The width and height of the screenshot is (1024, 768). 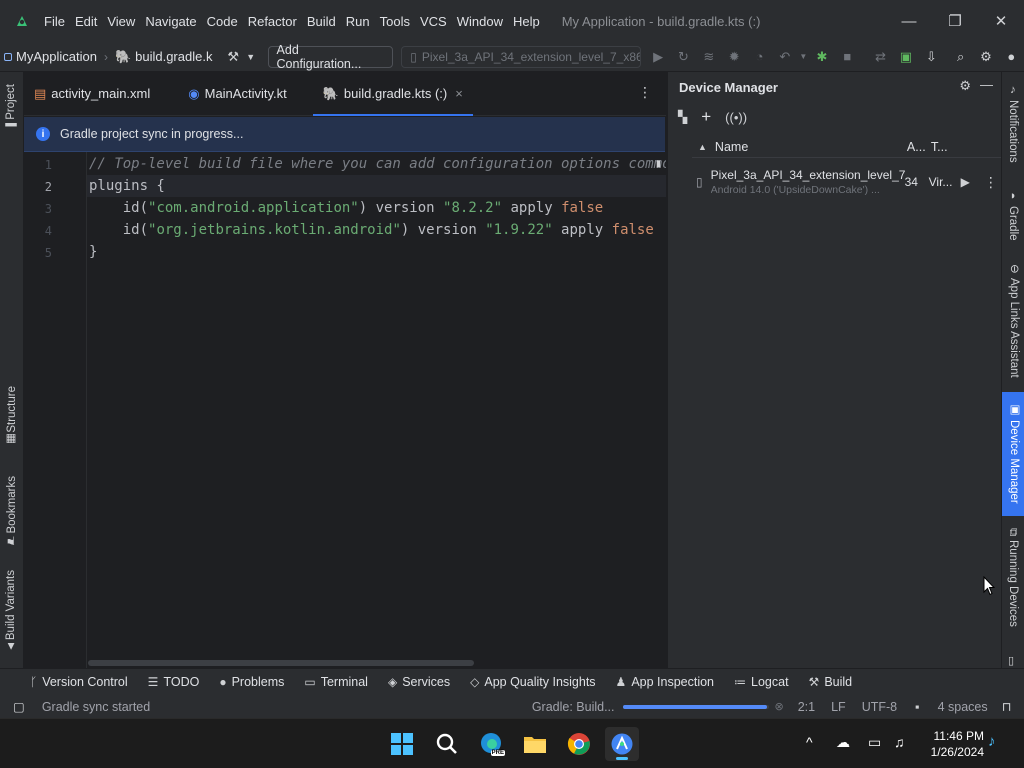 I want to click on debug-bug-icon: ✱, so click(x=821, y=57).